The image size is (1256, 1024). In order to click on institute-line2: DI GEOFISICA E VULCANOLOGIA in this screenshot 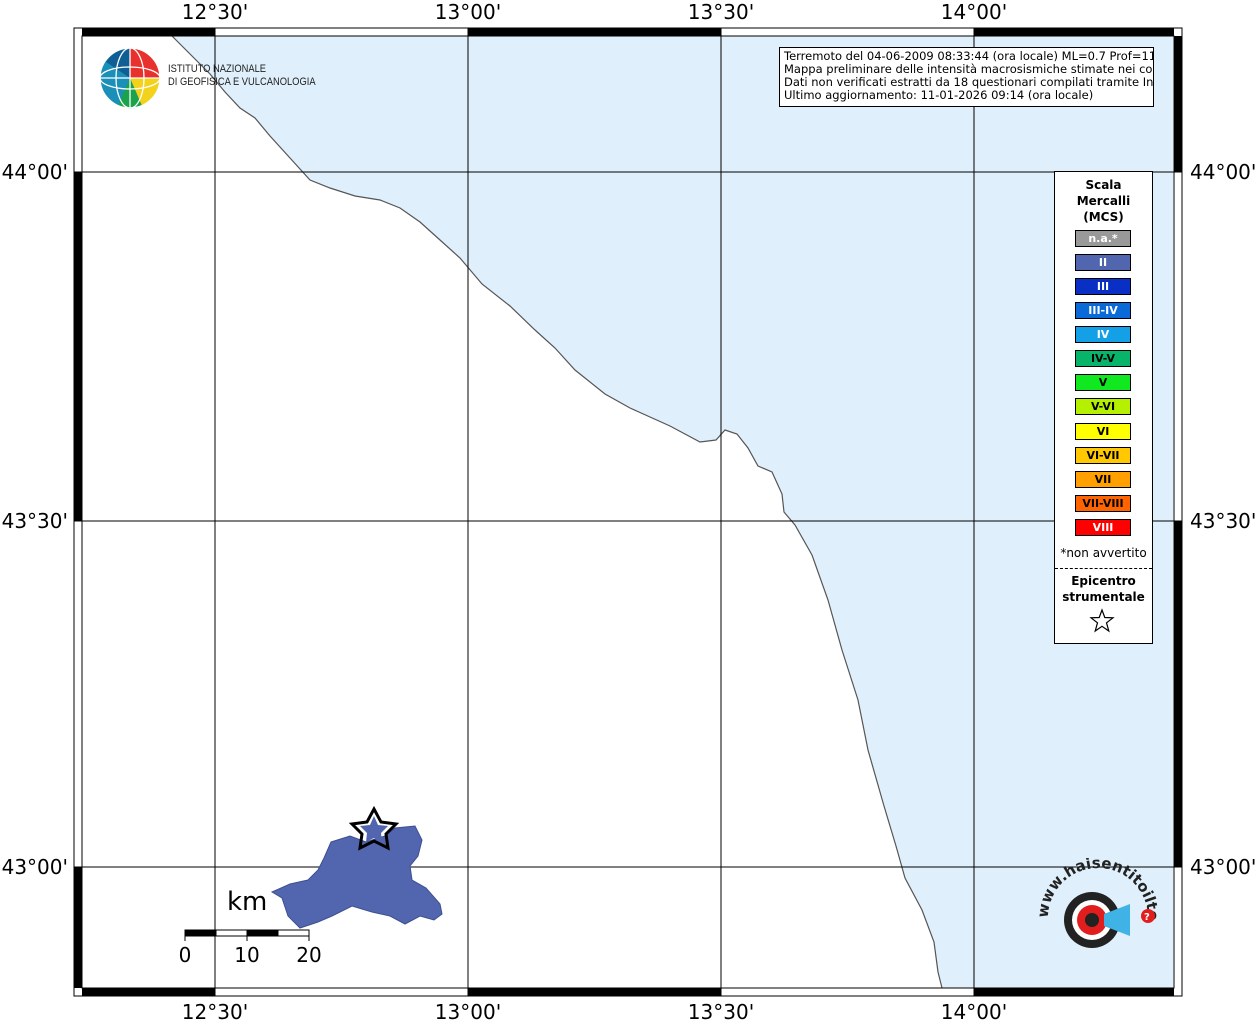, I will do `click(242, 82)`.